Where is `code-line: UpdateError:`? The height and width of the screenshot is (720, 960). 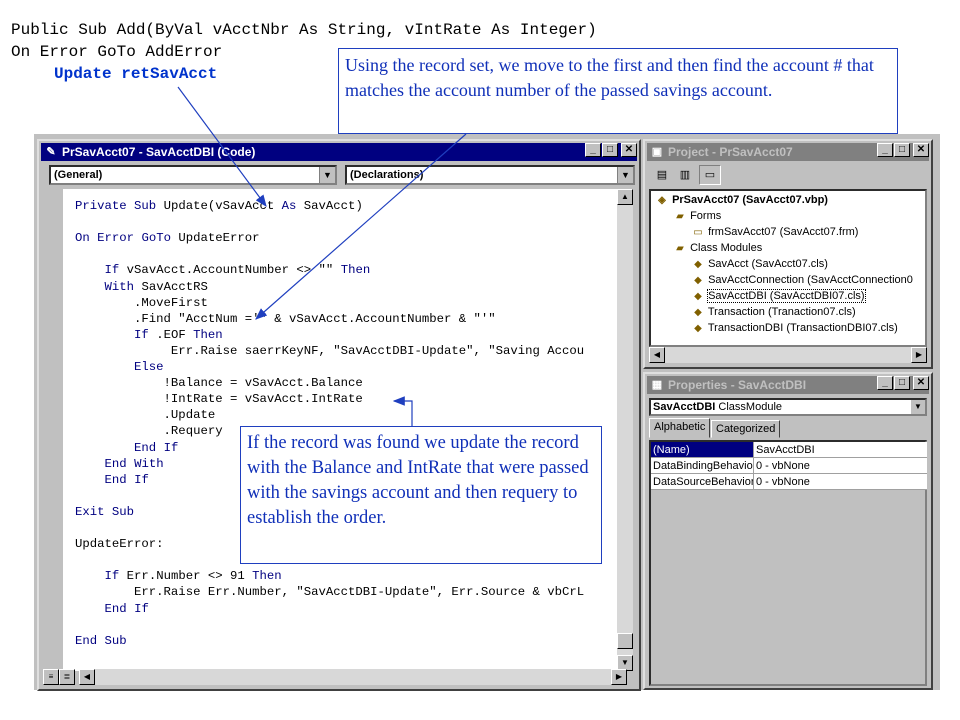 code-line: UpdateError: is located at coordinates (119, 544).